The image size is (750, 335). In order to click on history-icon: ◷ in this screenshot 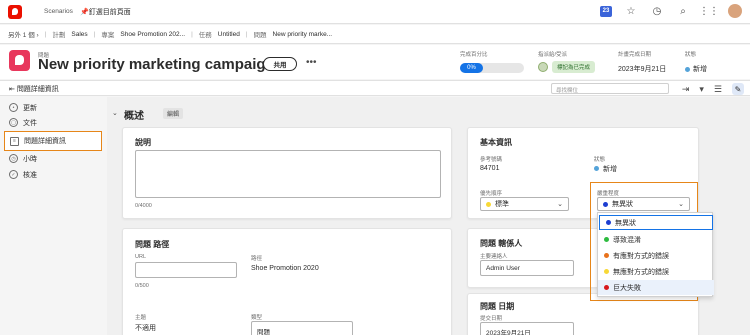, I will do `click(657, 11)`.